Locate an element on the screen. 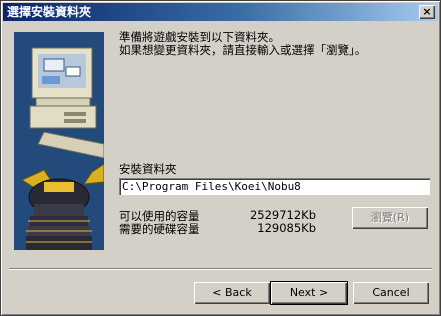 The width and height of the screenshot is (441, 316). window-title: 選擇安裝資料夾 is located at coordinates (49, 12).